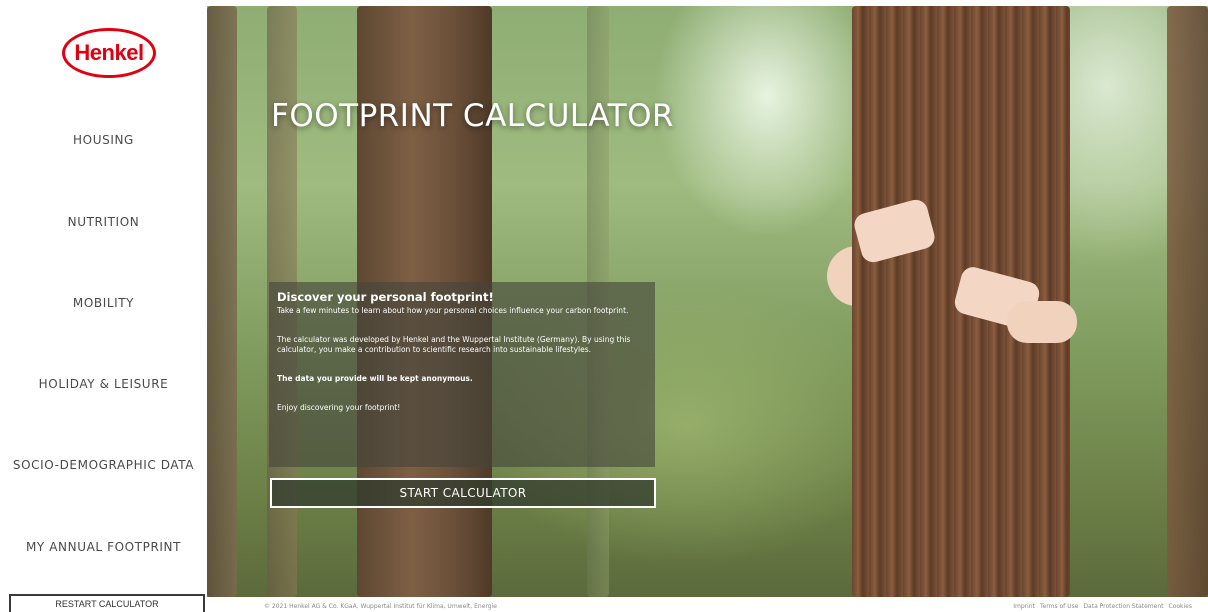  What do you see at coordinates (1059, 606) in the screenshot?
I see `terms-of-use-link: Terms of Use` at bounding box center [1059, 606].